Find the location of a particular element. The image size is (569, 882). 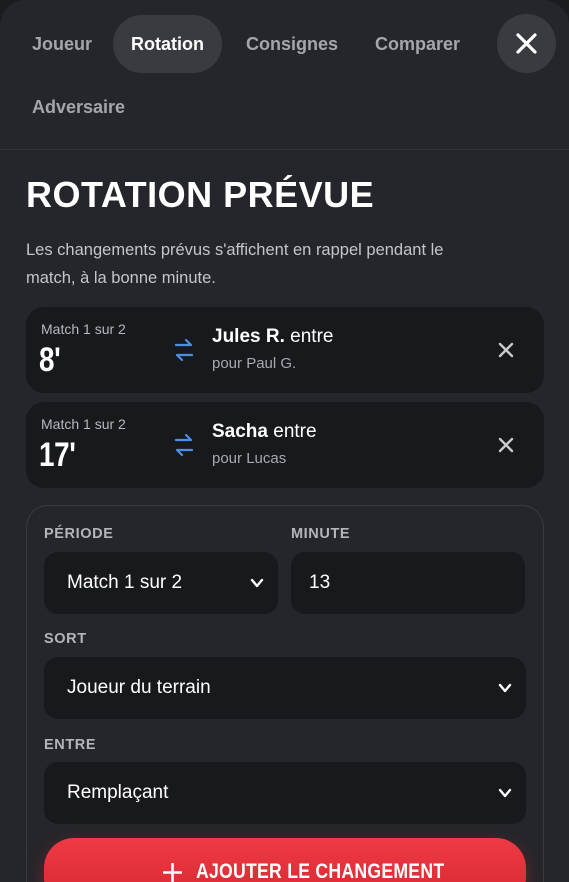

tab-joueur: Joueur is located at coordinates (62, 44).